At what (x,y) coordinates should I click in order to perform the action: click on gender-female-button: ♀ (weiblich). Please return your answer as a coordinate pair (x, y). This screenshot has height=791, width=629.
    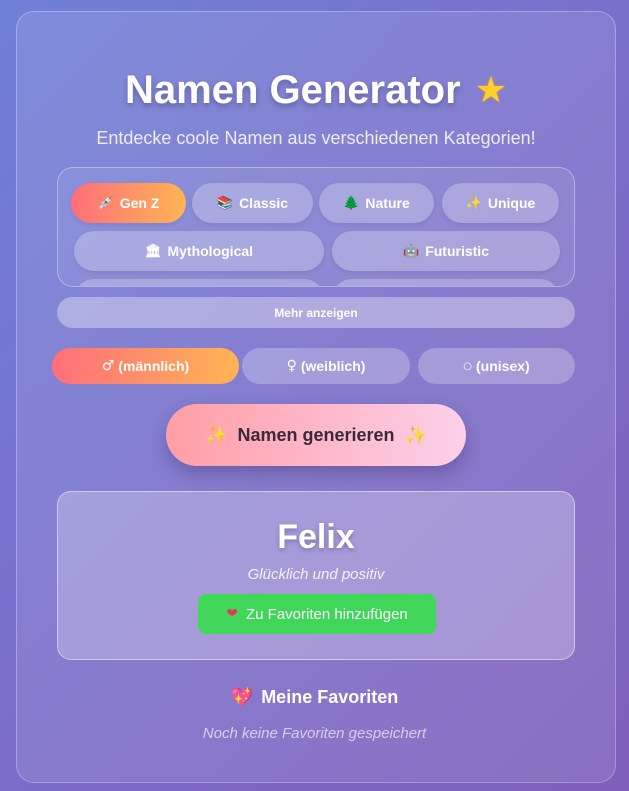
    Looking at the image, I should click on (326, 366).